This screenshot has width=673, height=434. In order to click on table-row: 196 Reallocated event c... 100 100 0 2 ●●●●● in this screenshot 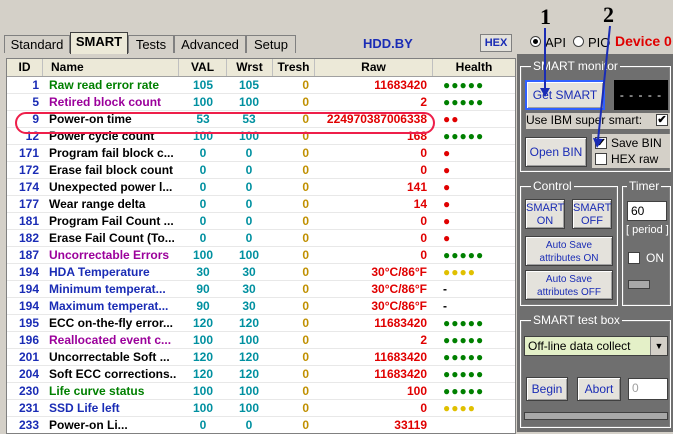, I will do `click(261, 340)`.